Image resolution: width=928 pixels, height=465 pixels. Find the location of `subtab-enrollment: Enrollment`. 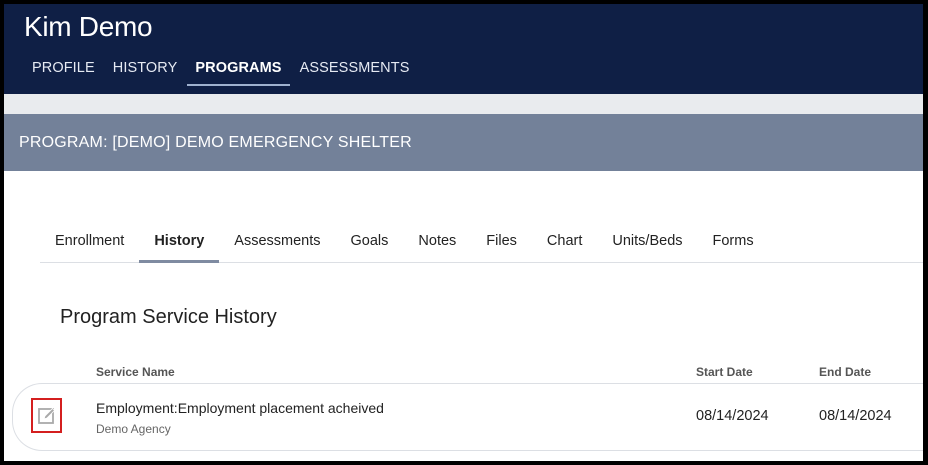

subtab-enrollment: Enrollment is located at coordinates (89, 243).